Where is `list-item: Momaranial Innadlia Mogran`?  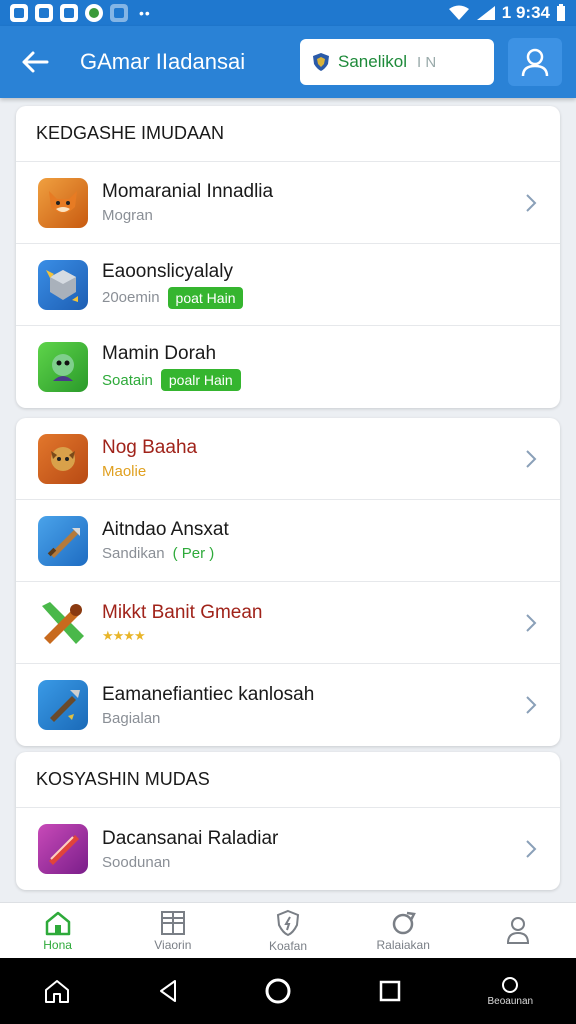
list-item: Momaranial Innadlia Mogran is located at coordinates (288, 203).